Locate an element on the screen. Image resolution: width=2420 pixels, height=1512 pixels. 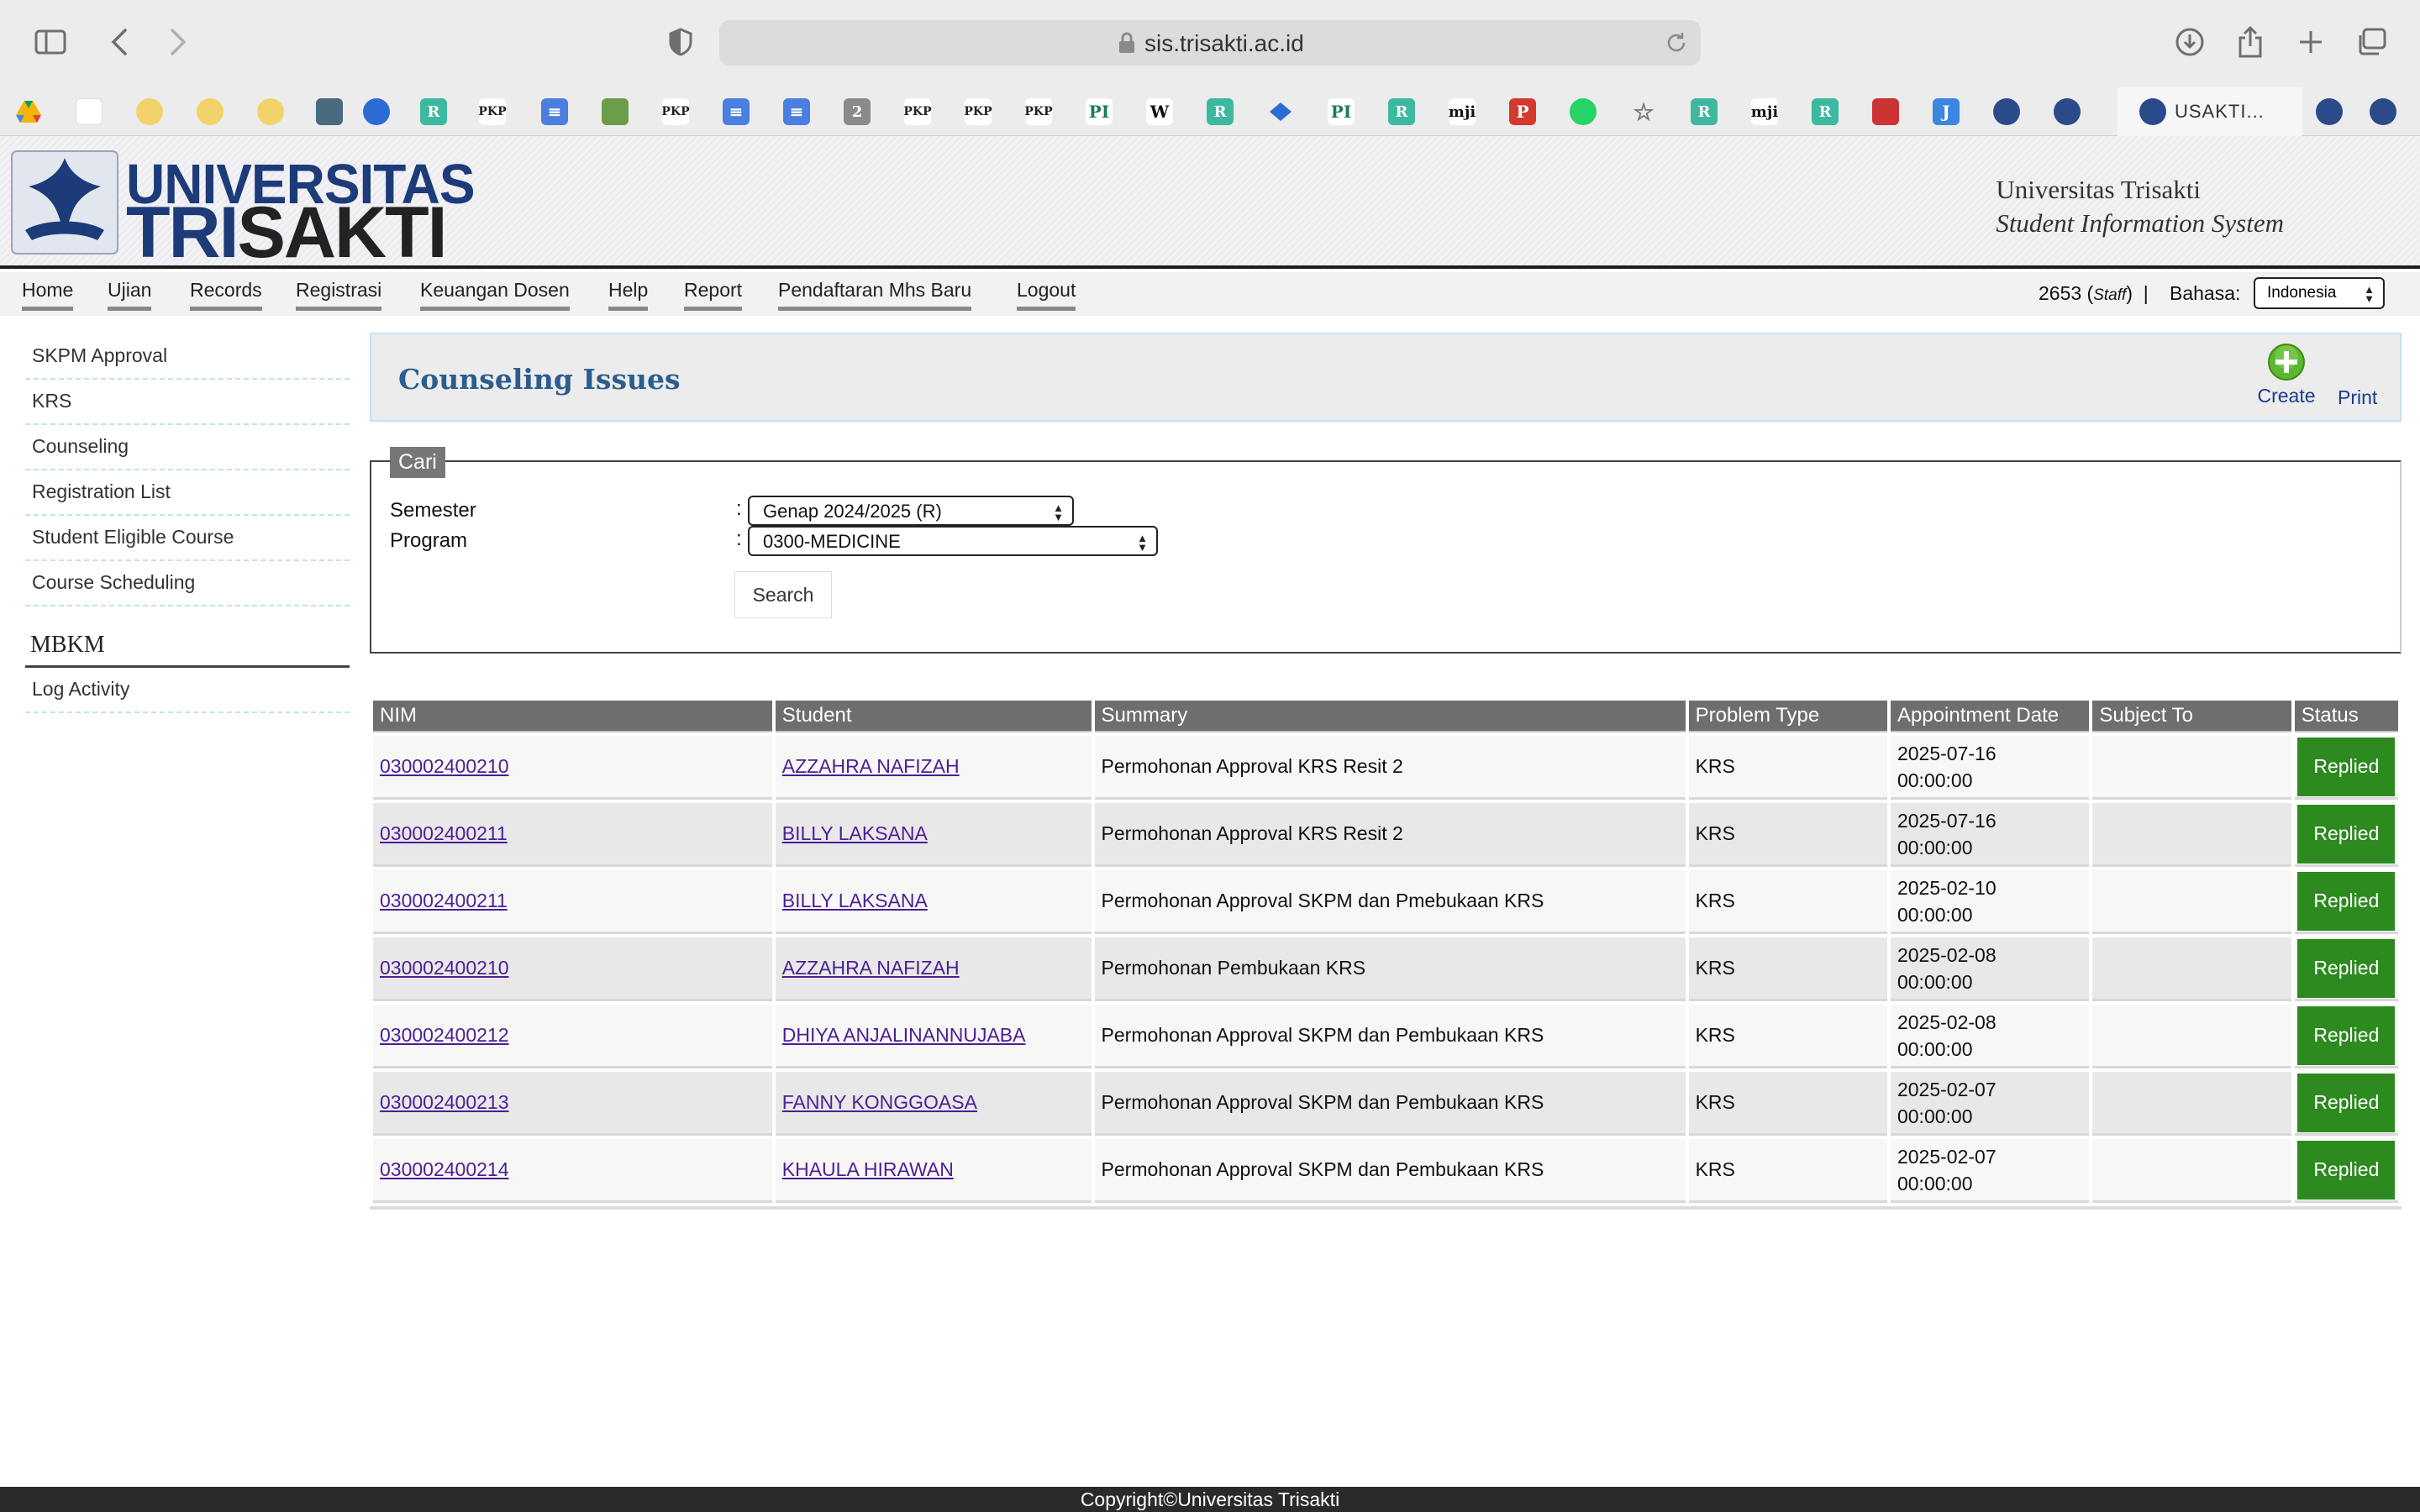
column-header-subject-to: Subject To is located at coordinates (2191, 716).